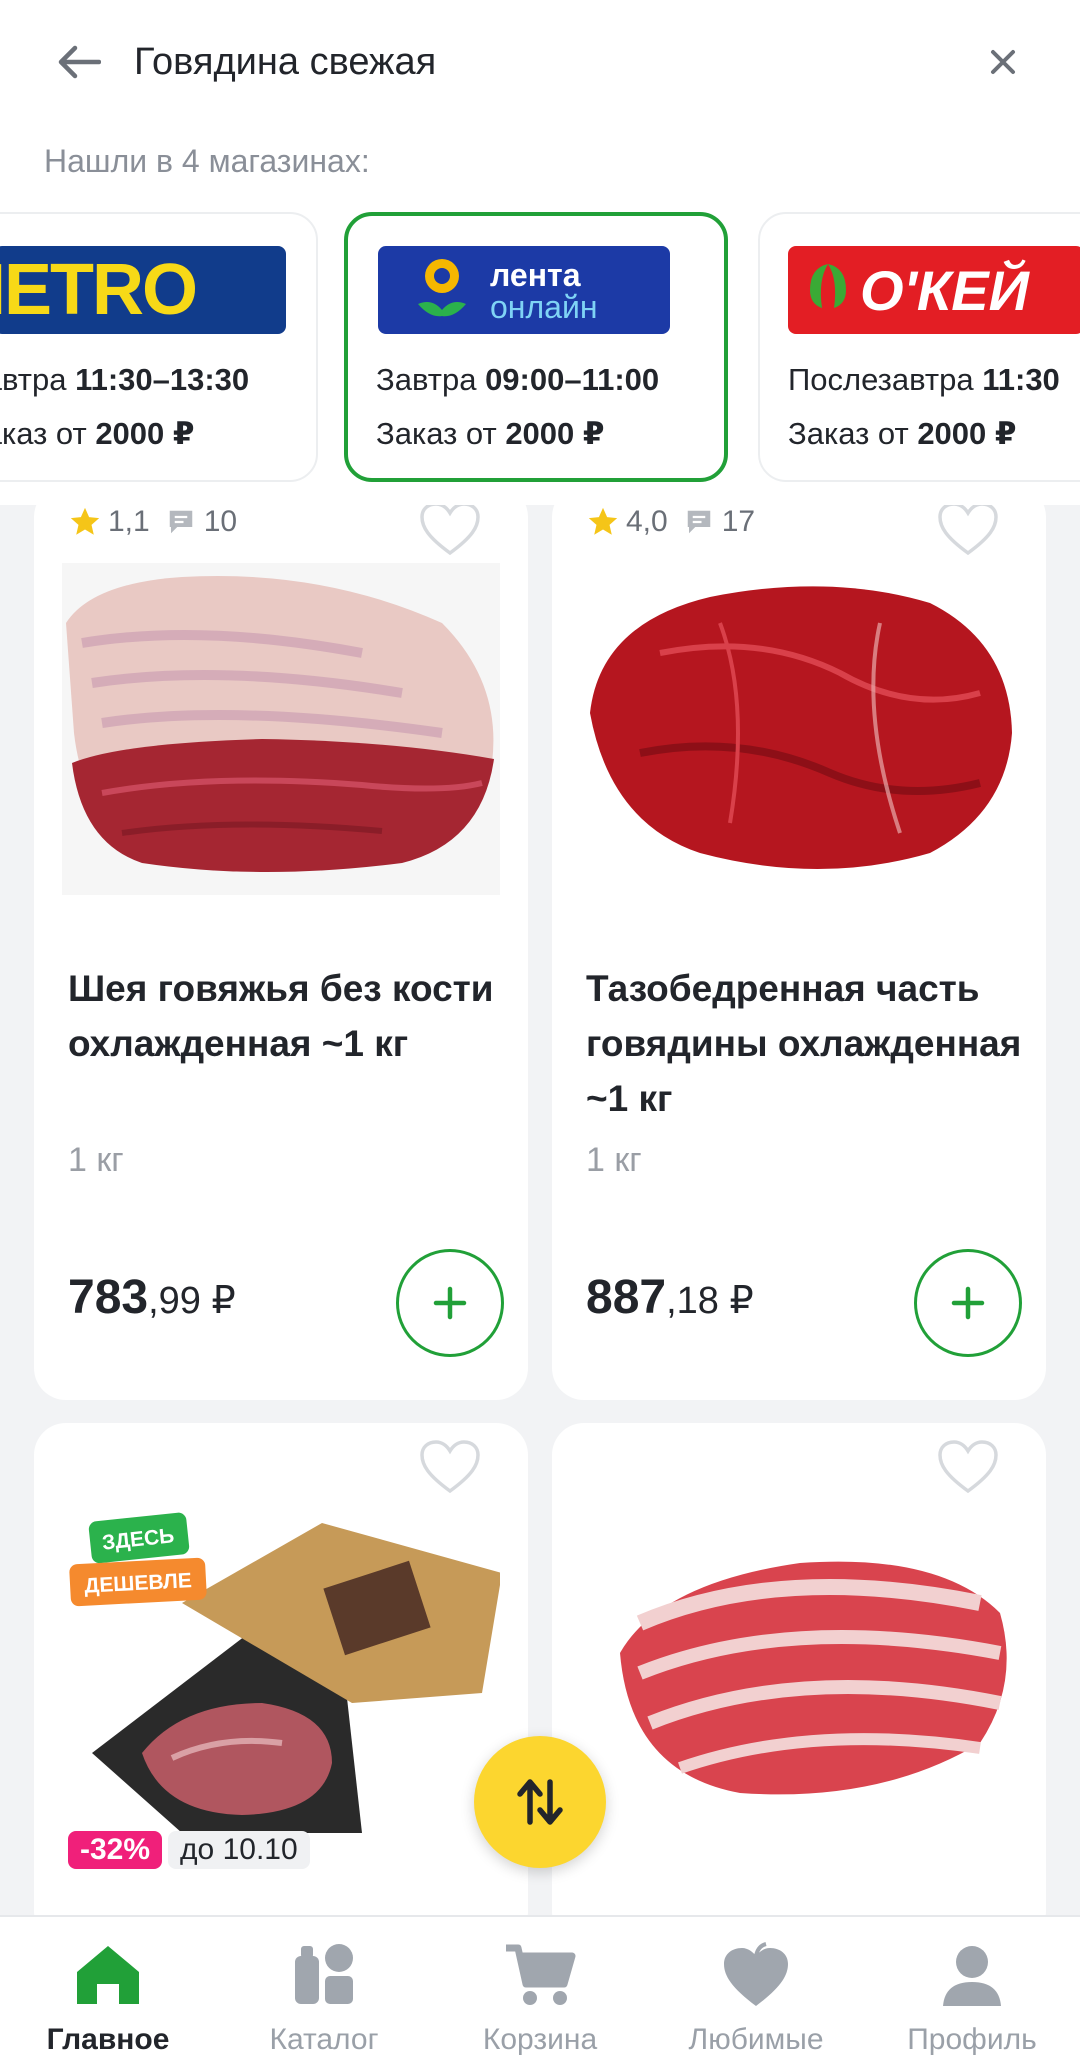  What do you see at coordinates (288, 1016) in the screenshot?
I see `product-title: Шея говяжья без кости охлажденная ~1 кг` at bounding box center [288, 1016].